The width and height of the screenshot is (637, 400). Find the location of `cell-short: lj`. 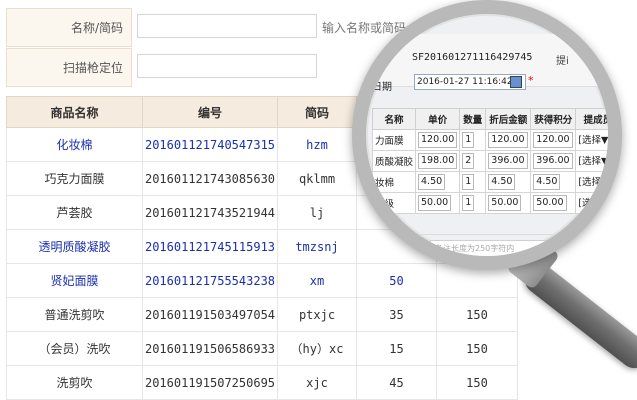

cell-short: lj is located at coordinates (317, 212).